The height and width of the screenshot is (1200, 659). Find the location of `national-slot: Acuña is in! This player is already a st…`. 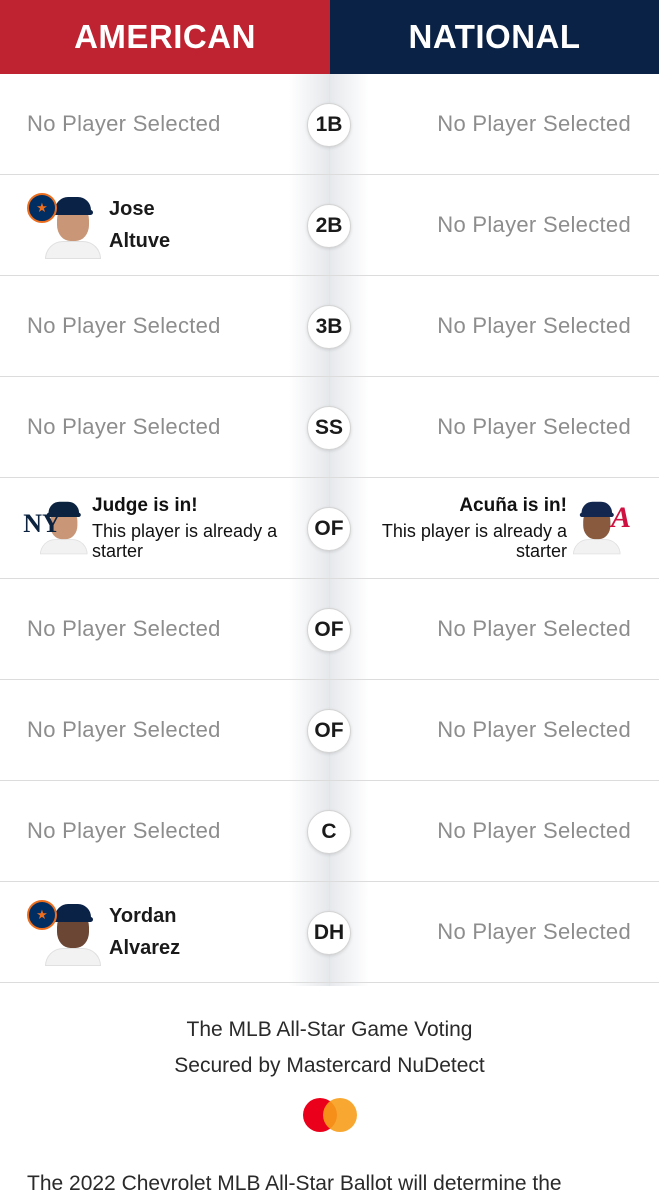

national-slot: Acuña is in! This player is already a st… is located at coordinates (509, 528).